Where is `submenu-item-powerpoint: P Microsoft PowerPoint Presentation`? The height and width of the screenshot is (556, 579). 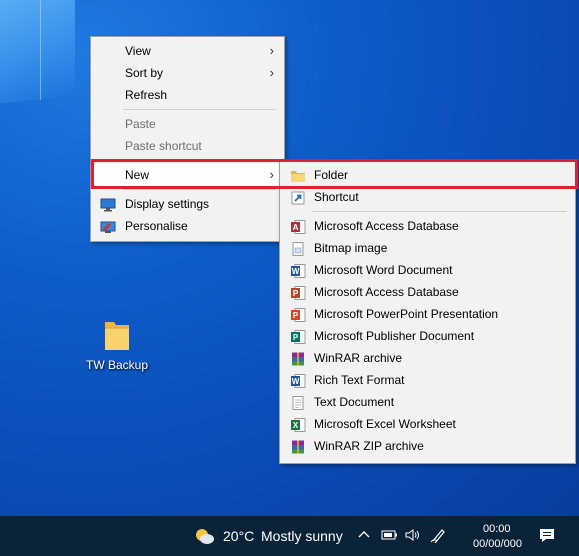 submenu-item-powerpoint: P Microsoft PowerPoint Presentation is located at coordinates (427, 314).